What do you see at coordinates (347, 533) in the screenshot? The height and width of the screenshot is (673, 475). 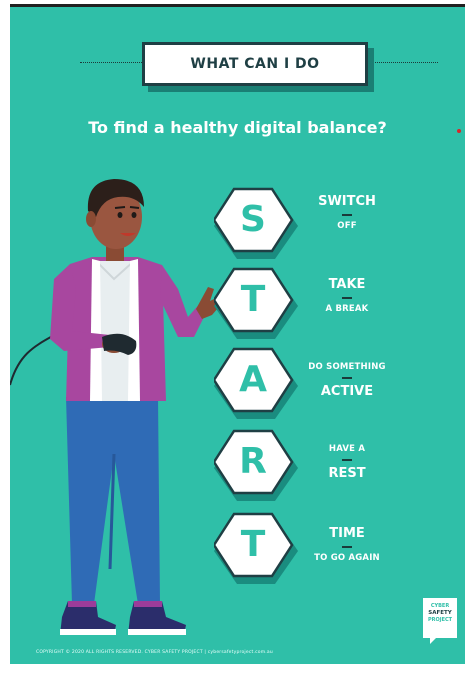 I see `step-heading: TIME` at bounding box center [347, 533].